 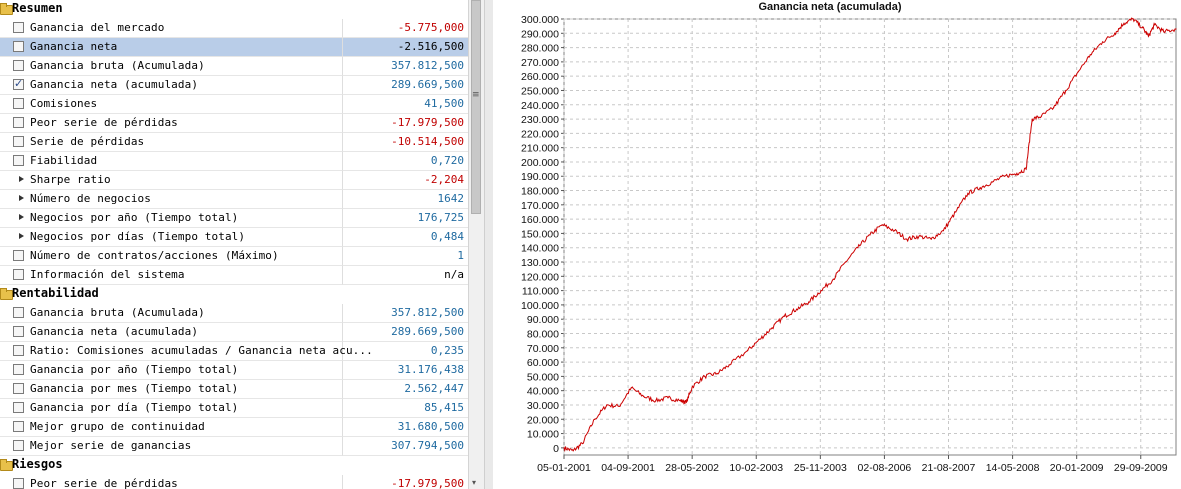 I want to click on y-tick-label: 90.000, so click(x=543, y=320).